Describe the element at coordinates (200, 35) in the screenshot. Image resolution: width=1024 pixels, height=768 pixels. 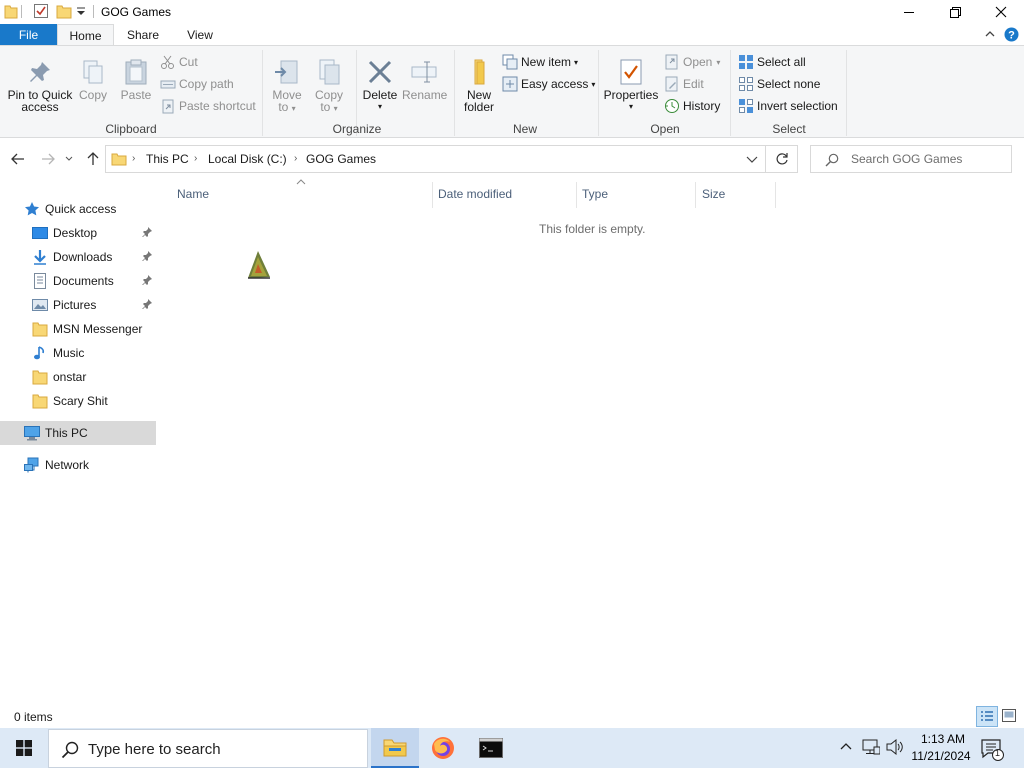
I see `tab-view: View` at that location.